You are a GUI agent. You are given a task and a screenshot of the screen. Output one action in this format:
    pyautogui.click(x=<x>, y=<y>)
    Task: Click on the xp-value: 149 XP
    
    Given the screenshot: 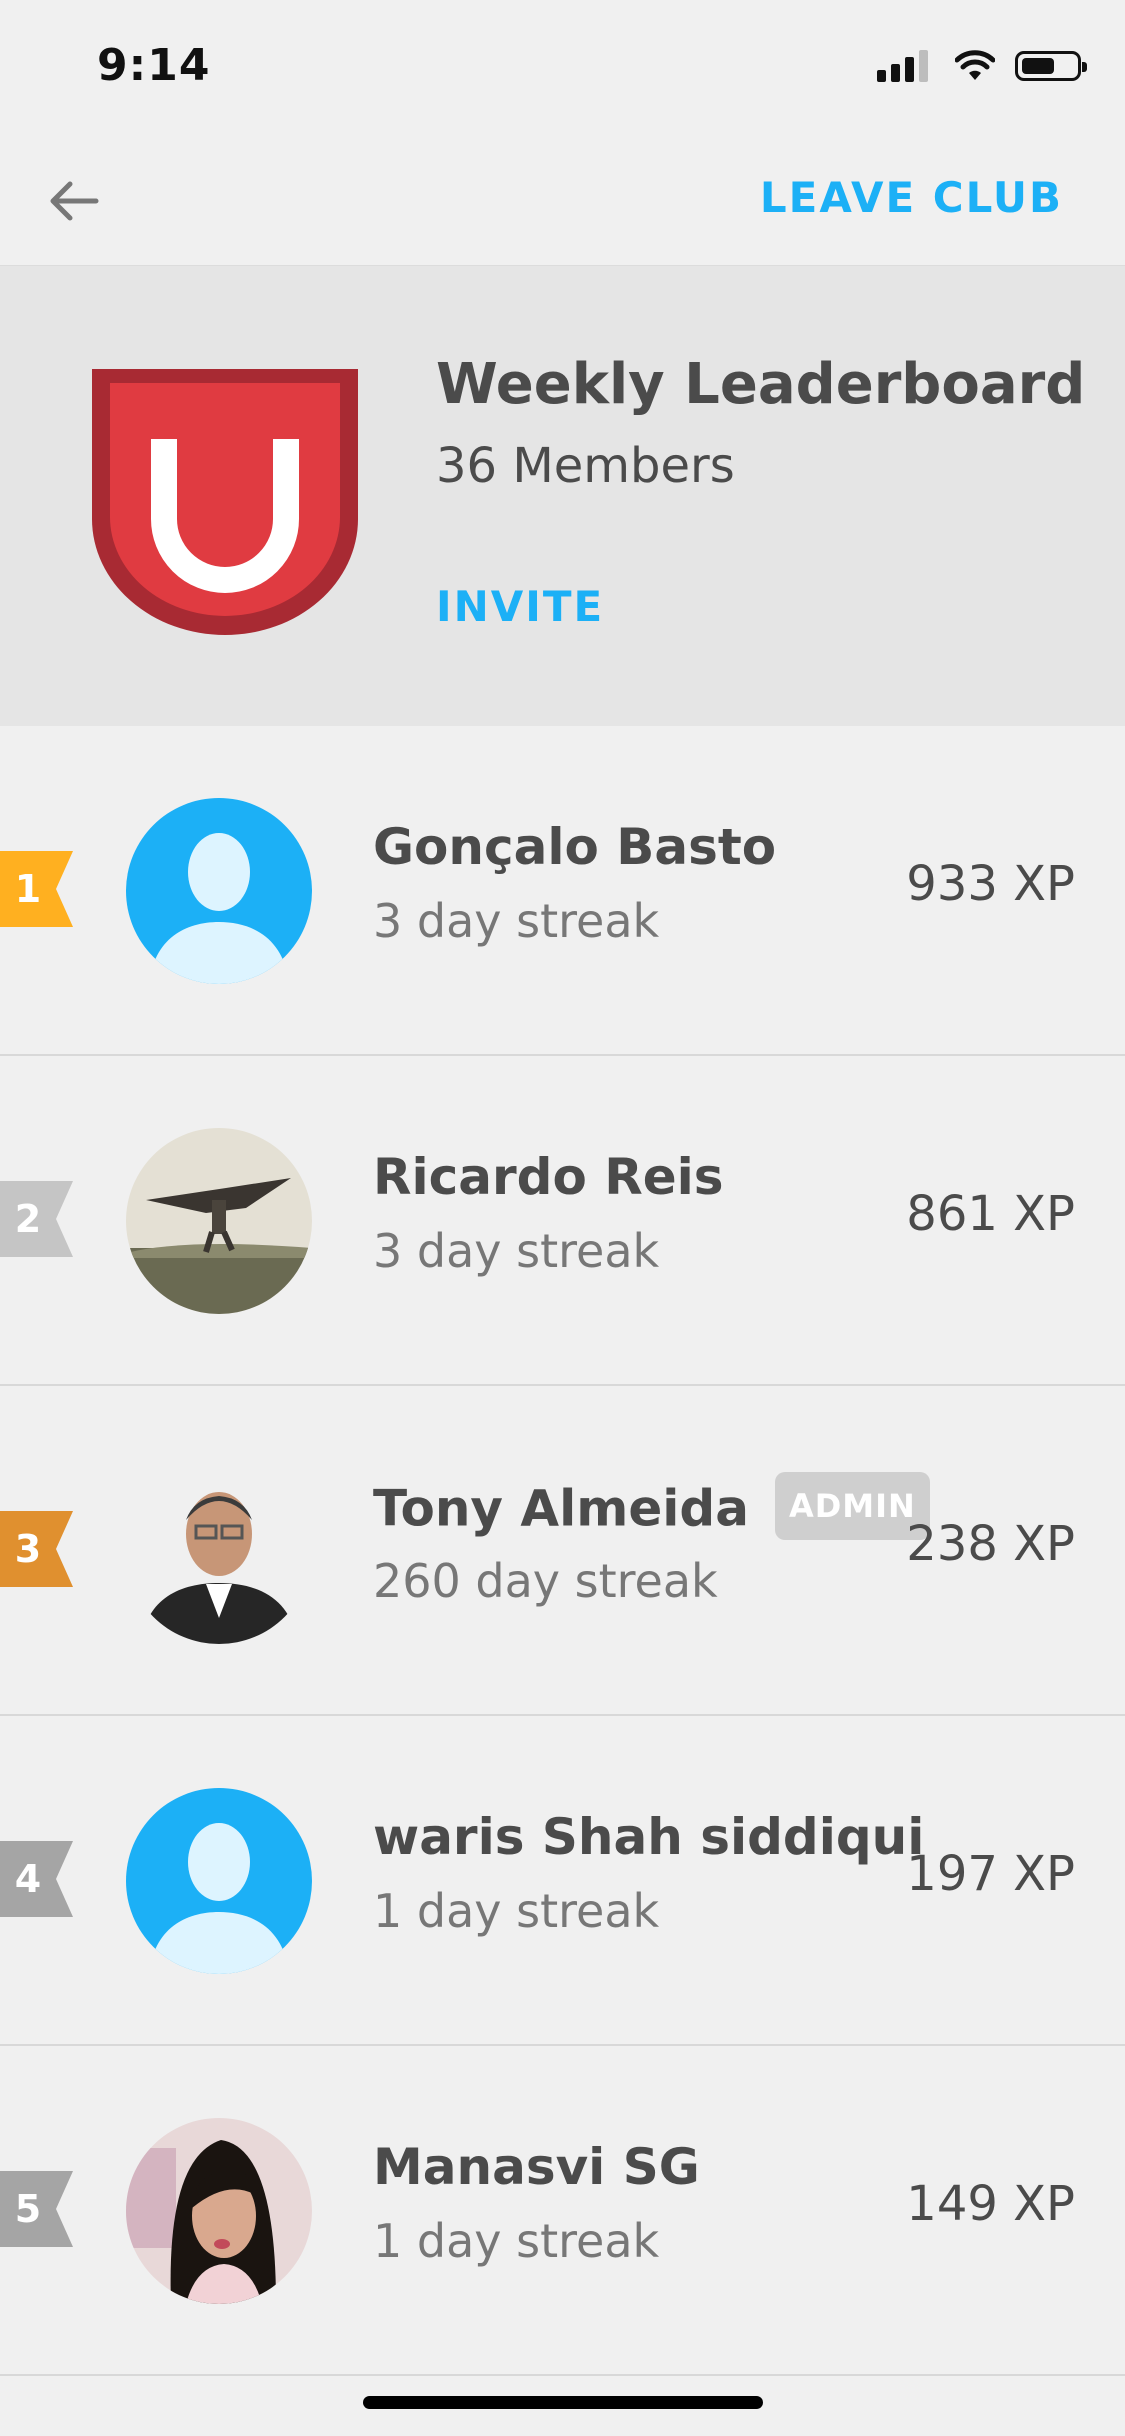 What is the action you would take?
    pyautogui.click(x=990, y=2204)
    